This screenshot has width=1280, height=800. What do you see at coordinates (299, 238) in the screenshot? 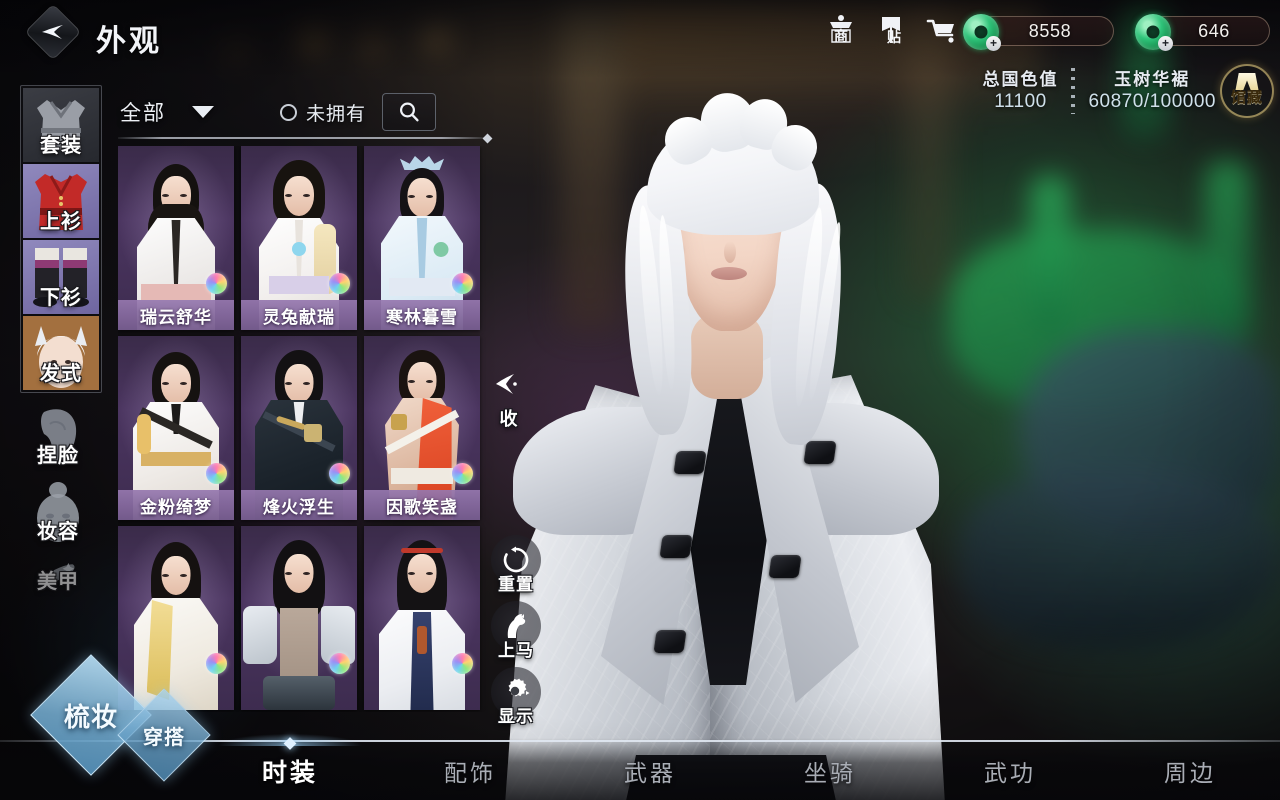
I see `outfit-card: 灵兔献瑞` at bounding box center [299, 238].